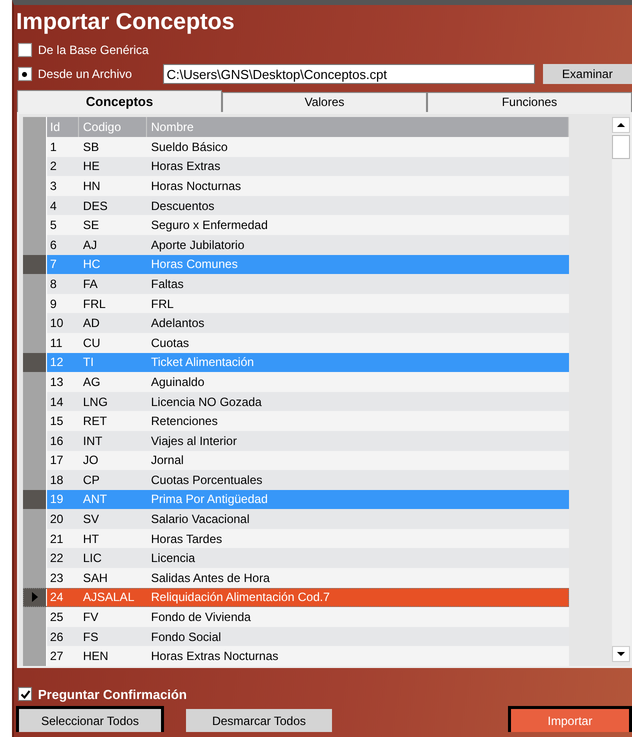 This screenshot has width=632, height=737. I want to click on table-cell-text: FV, so click(91, 617).